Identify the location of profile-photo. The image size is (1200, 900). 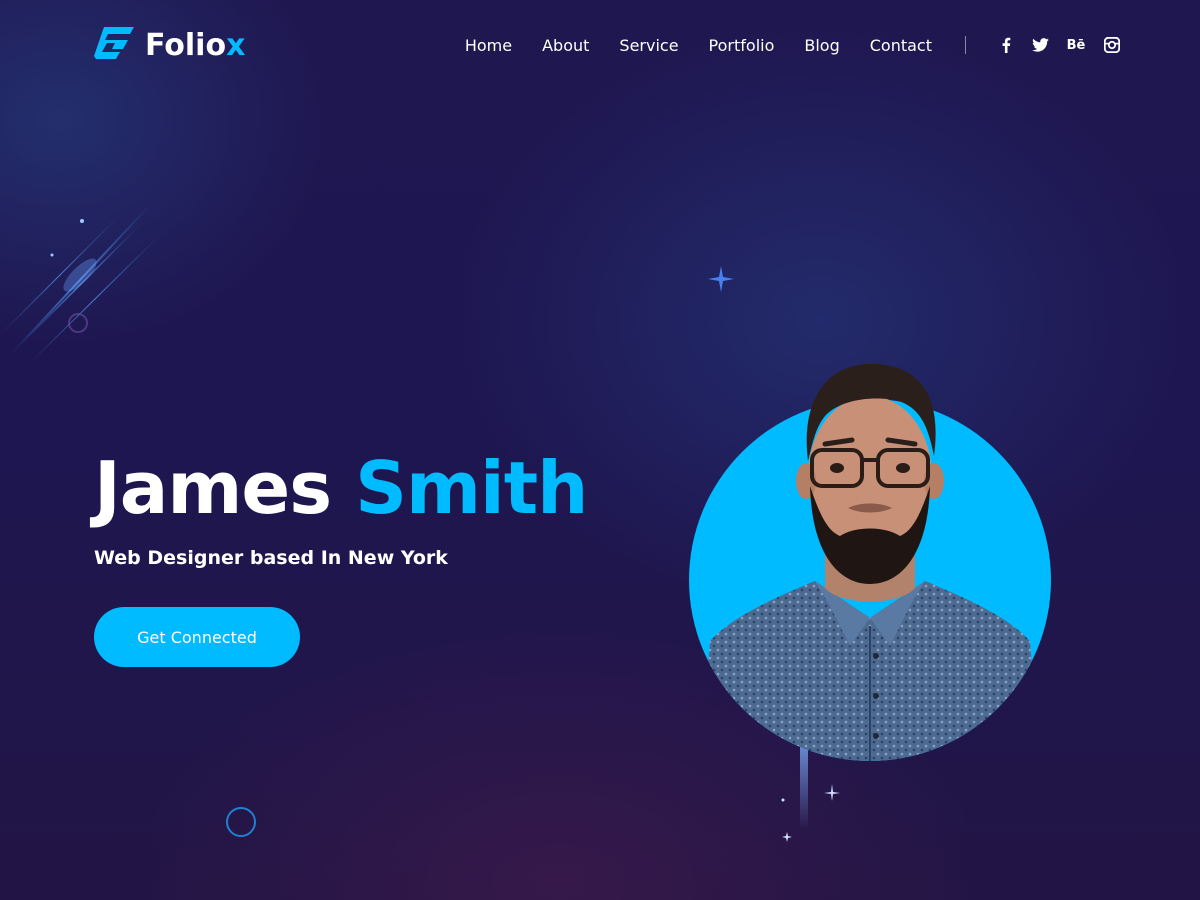
(870, 562).